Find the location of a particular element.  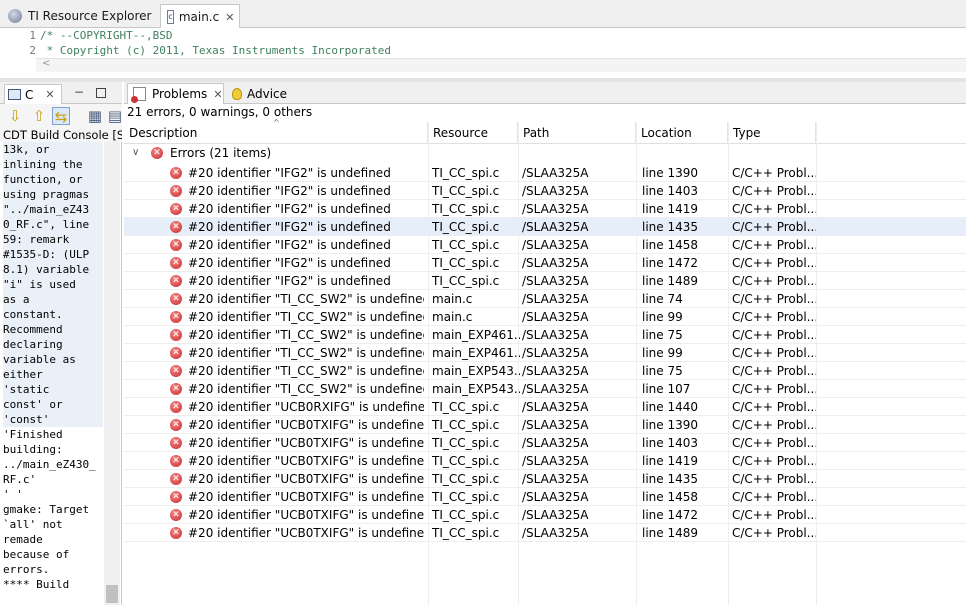

cell-location: line 74 is located at coordinates (662, 299).